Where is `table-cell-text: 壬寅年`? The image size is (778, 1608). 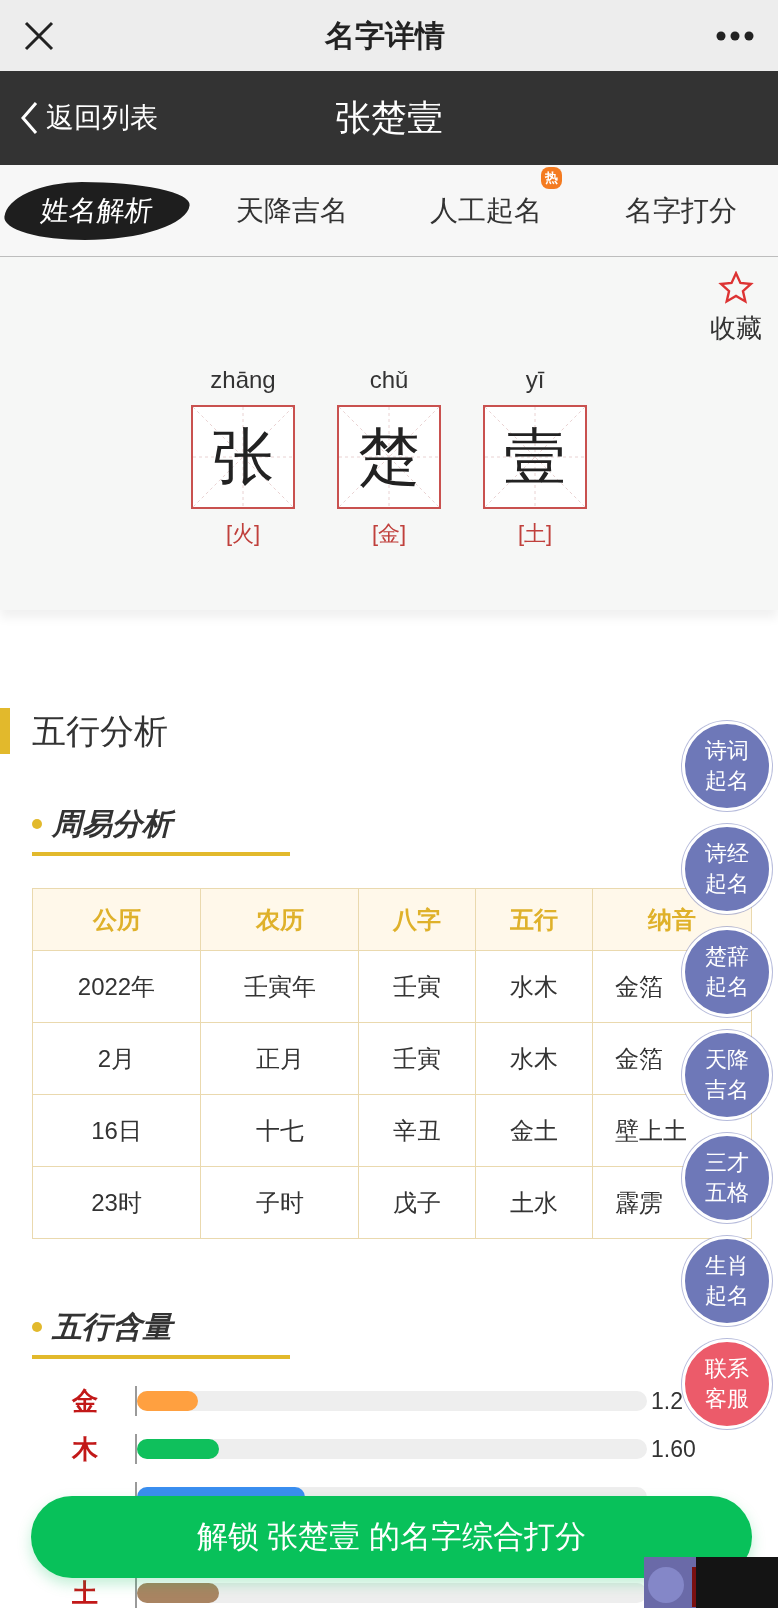
table-cell-text: 壬寅年 is located at coordinates (279, 986).